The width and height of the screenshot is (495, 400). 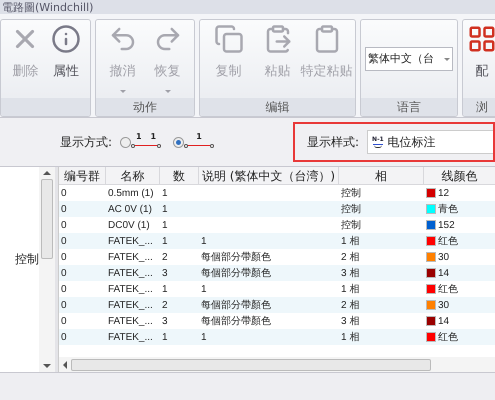 I want to click on table-cell-text: DC0V (1), so click(x=129, y=225).